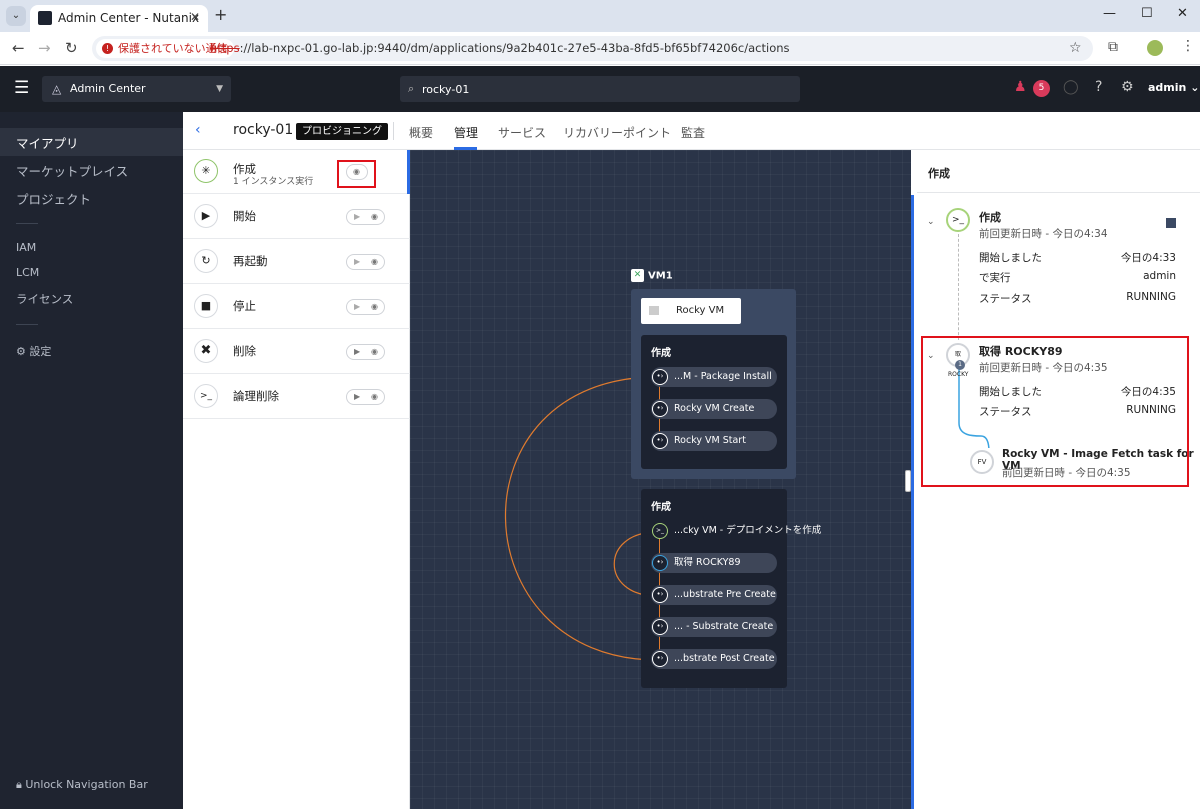  I want to click on highlight-box, so click(1055, 411).